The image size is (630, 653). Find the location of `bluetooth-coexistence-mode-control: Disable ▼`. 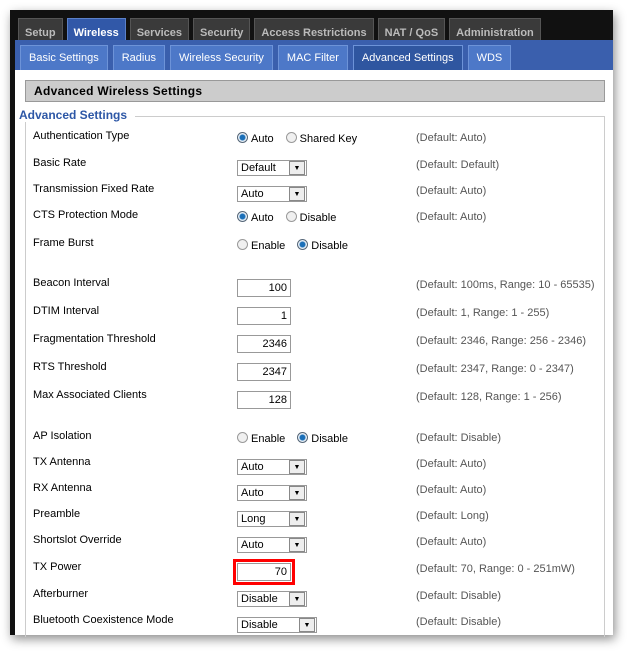

bluetooth-coexistence-mode-control: Disable ▼ is located at coordinates (277, 625).